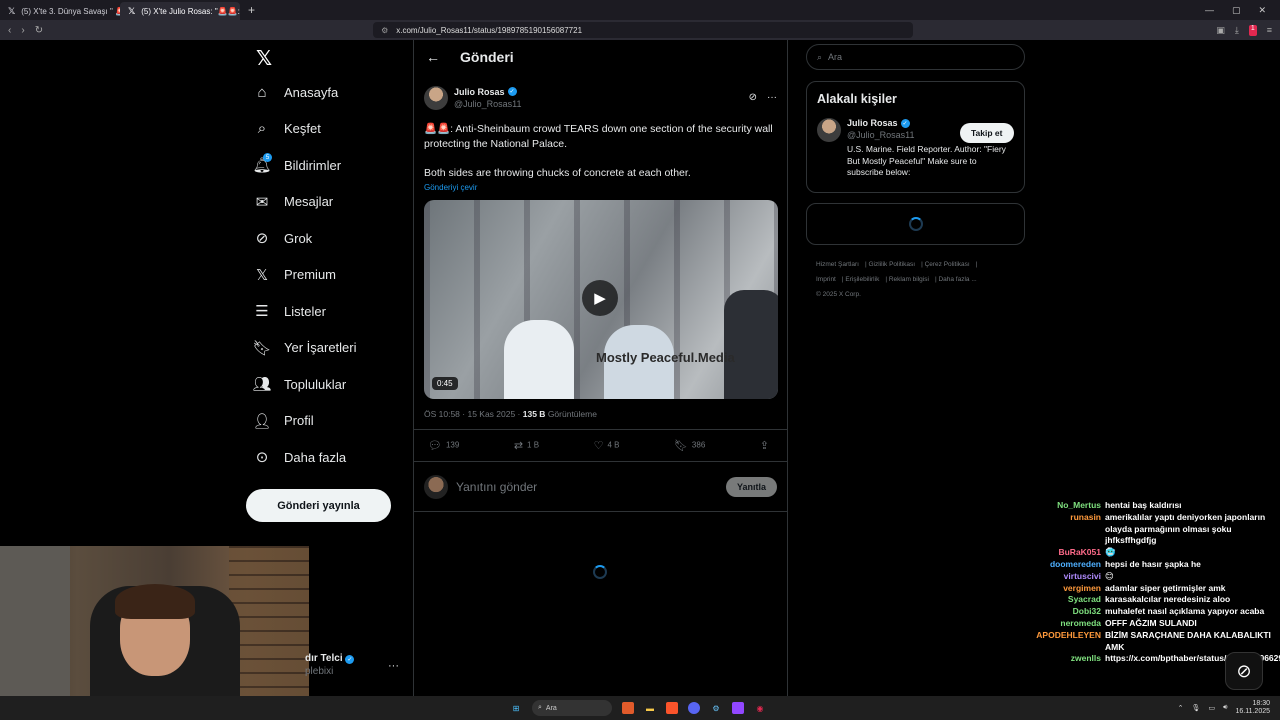 This screenshot has width=1280, height=720. What do you see at coordinates (1062, 506) in the screenshot?
I see `chat-username: No_Mertus` at bounding box center [1062, 506].